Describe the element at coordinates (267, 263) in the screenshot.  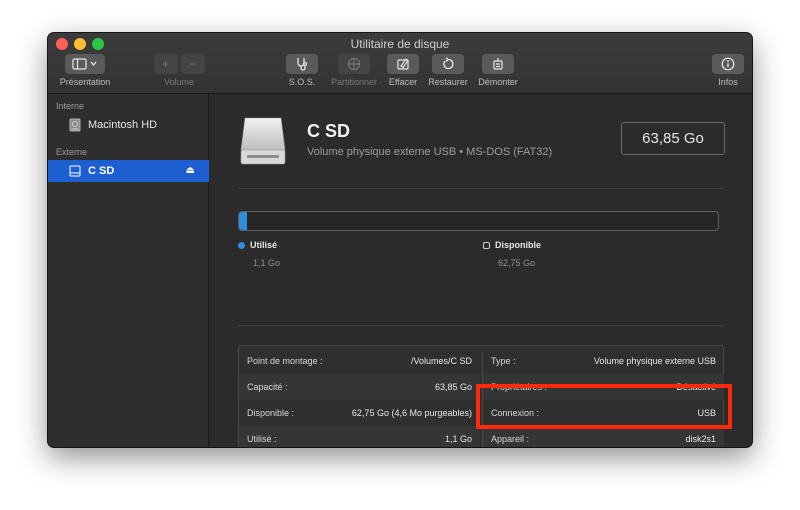
I see `used-value: 1,1 Go` at that location.